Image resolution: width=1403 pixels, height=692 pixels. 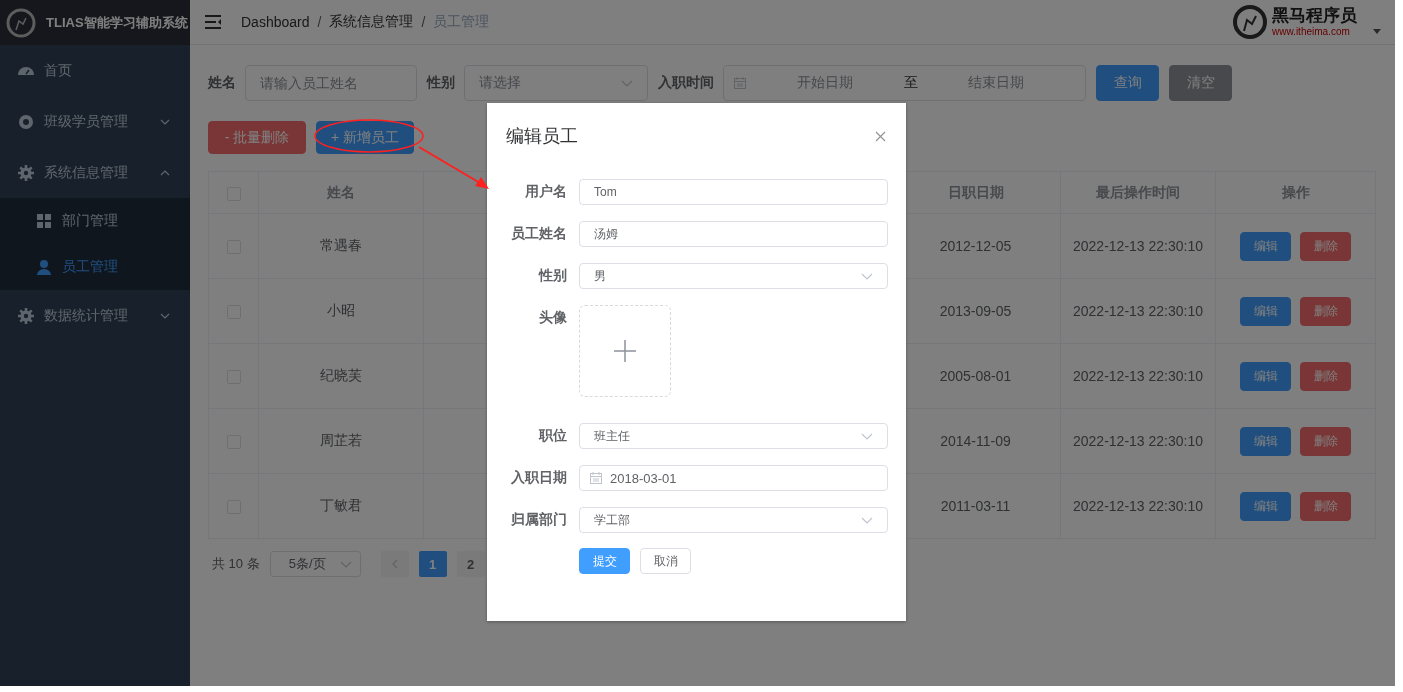 What do you see at coordinates (95, 315) in the screenshot?
I see `menu-item: 数据统计管理` at bounding box center [95, 315].